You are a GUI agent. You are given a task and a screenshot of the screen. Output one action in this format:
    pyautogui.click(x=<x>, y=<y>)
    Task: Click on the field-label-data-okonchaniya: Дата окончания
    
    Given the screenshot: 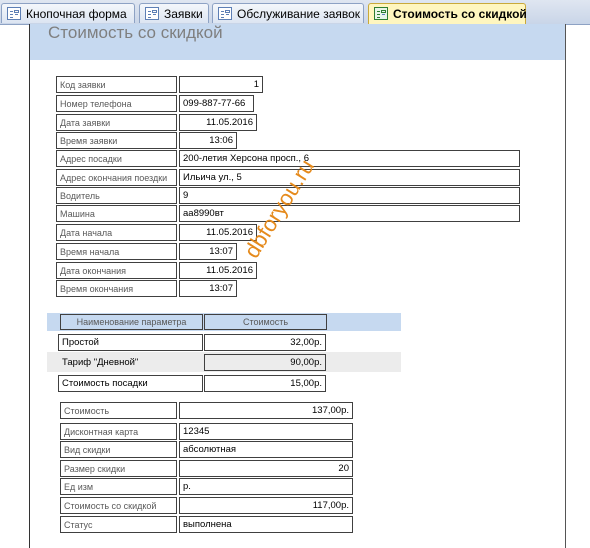 What is the action you would take?
    pyautogui.click(x=116, y=270)
    